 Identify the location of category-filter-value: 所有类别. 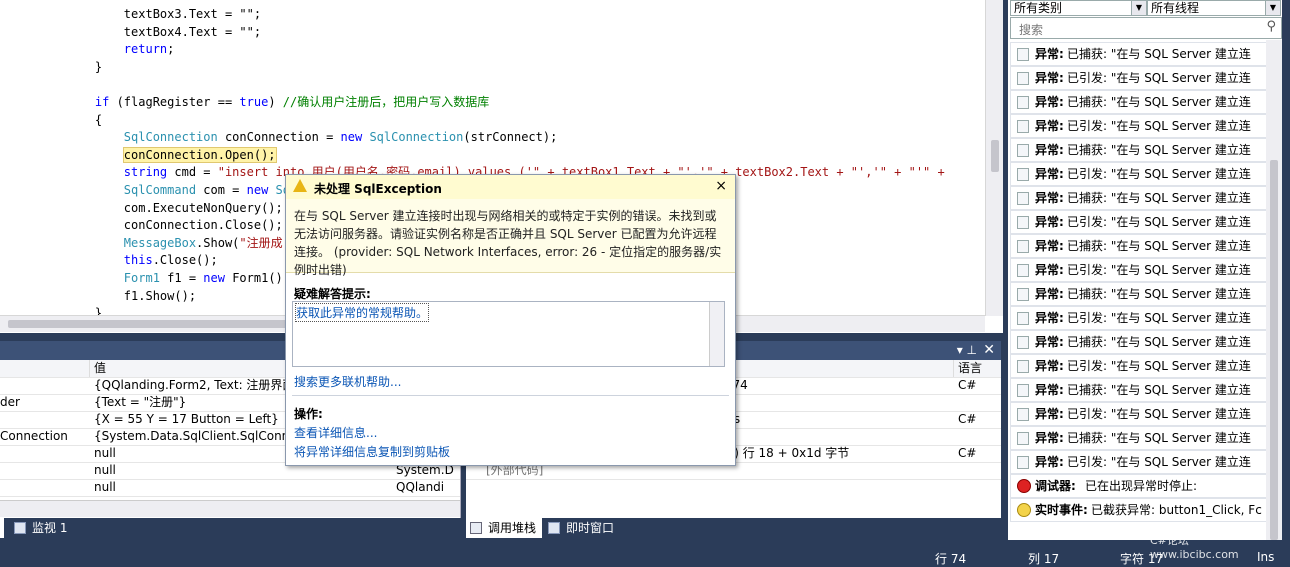
(1038, 8).